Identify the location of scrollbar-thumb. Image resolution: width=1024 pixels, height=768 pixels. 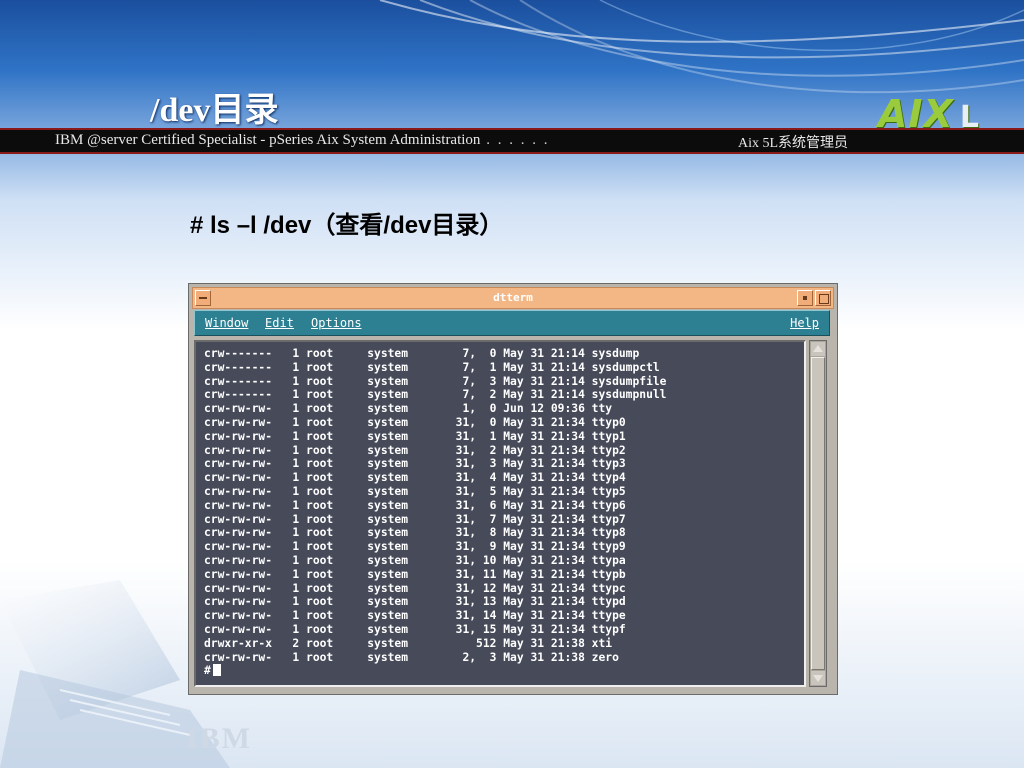
(818, 513).